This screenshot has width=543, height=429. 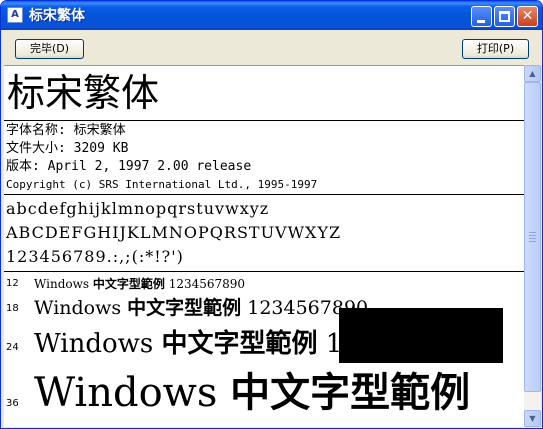 I want to click on font-name-info: 字体名称: 标宋繁体, so click(x=66, y=130).